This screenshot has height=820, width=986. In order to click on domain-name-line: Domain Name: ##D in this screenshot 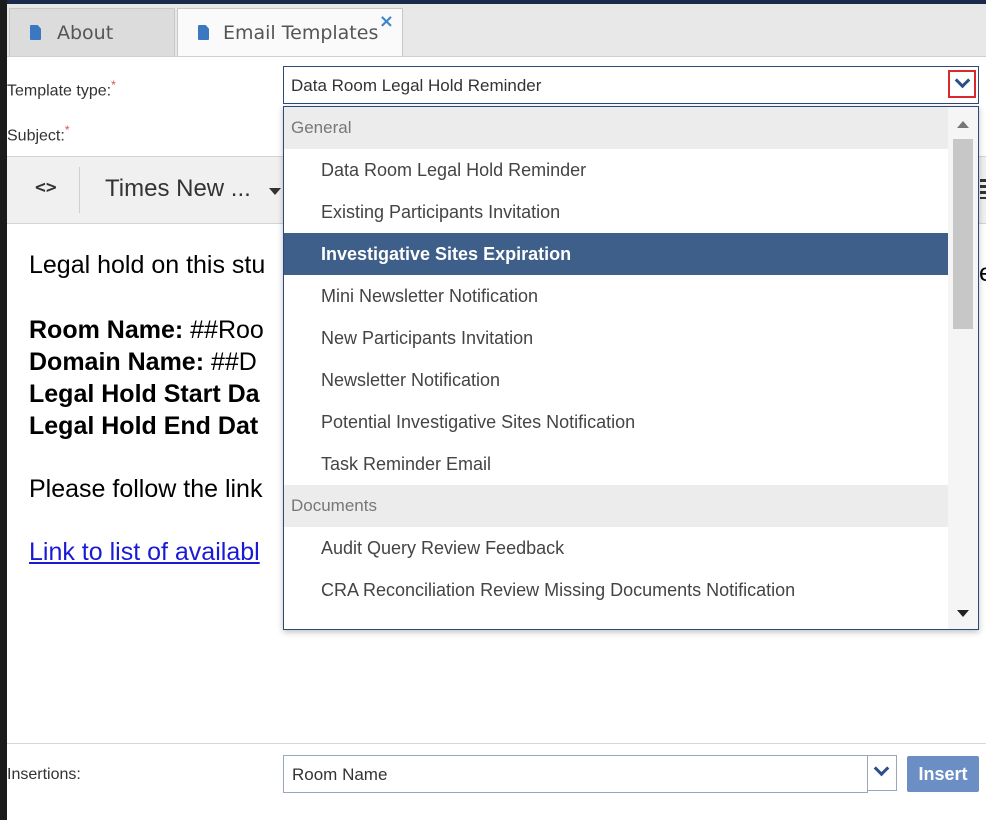, I will do `click(143, 362)`.